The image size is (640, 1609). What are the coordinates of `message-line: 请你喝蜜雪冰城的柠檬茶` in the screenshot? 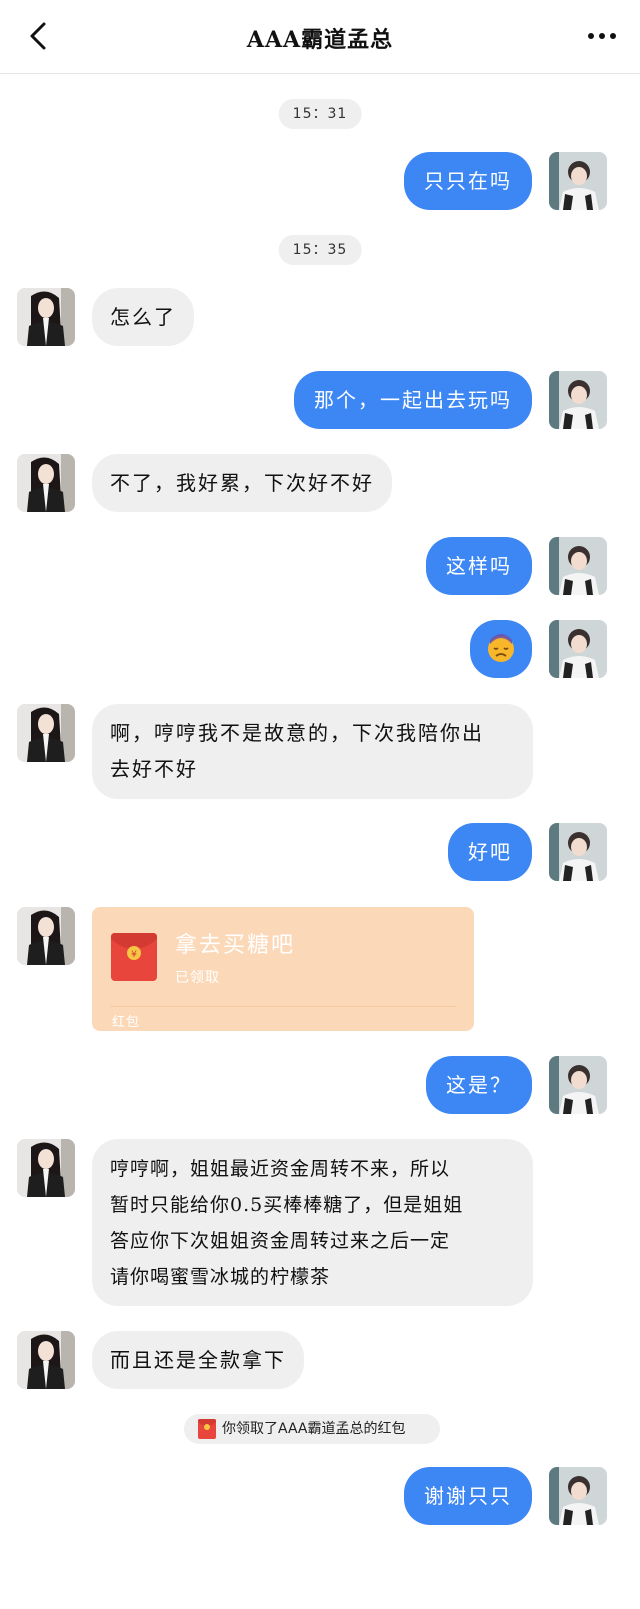 It's located at (220, 1277).